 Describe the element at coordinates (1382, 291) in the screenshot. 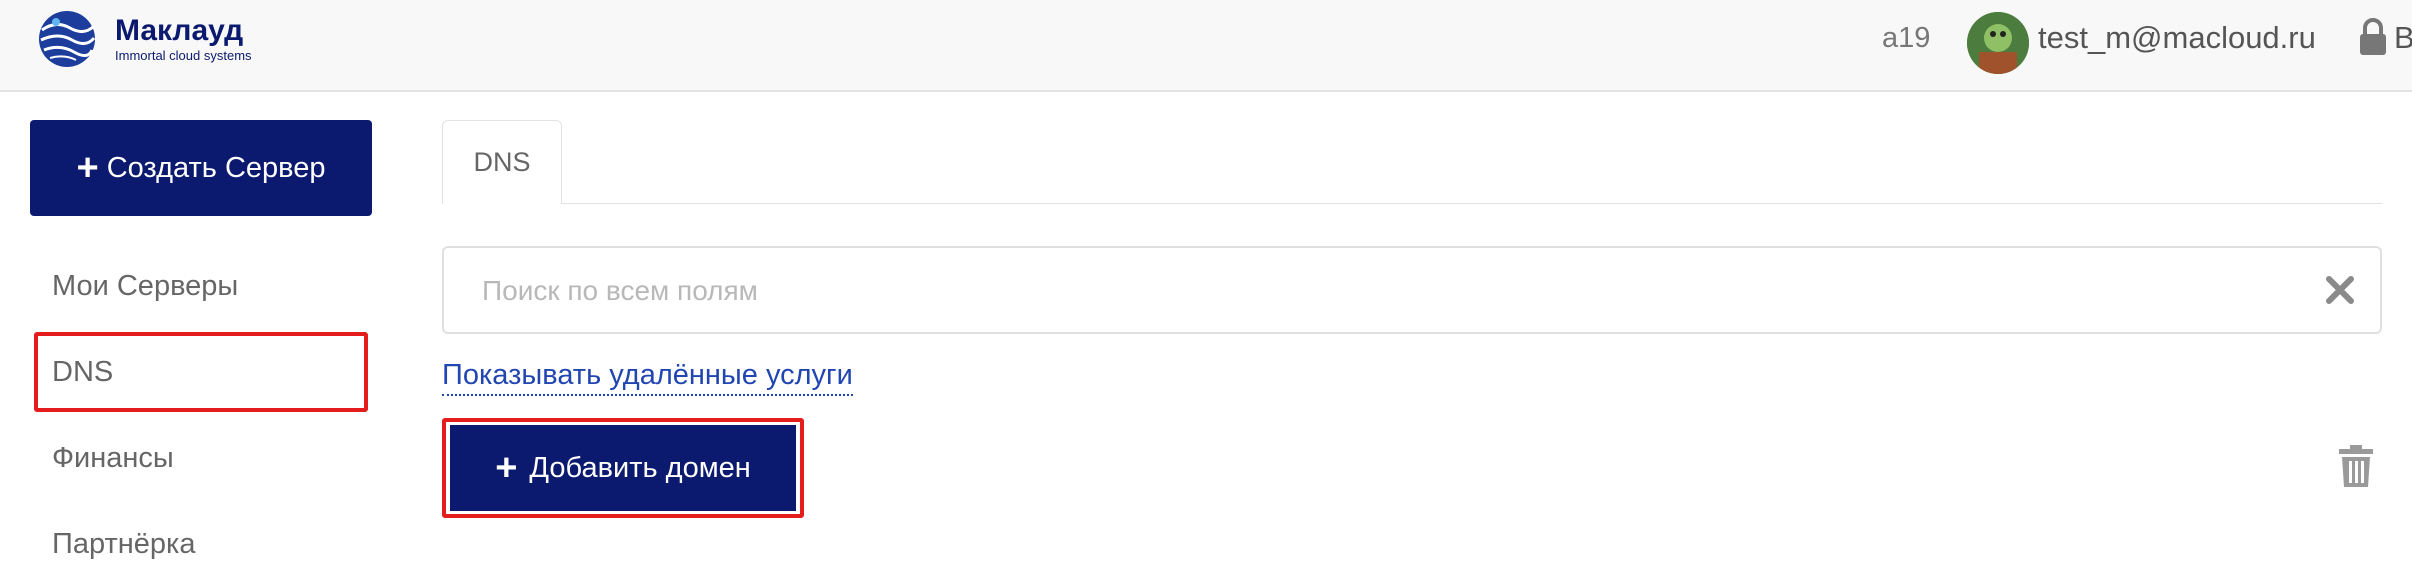

I see `search-input` at that location.